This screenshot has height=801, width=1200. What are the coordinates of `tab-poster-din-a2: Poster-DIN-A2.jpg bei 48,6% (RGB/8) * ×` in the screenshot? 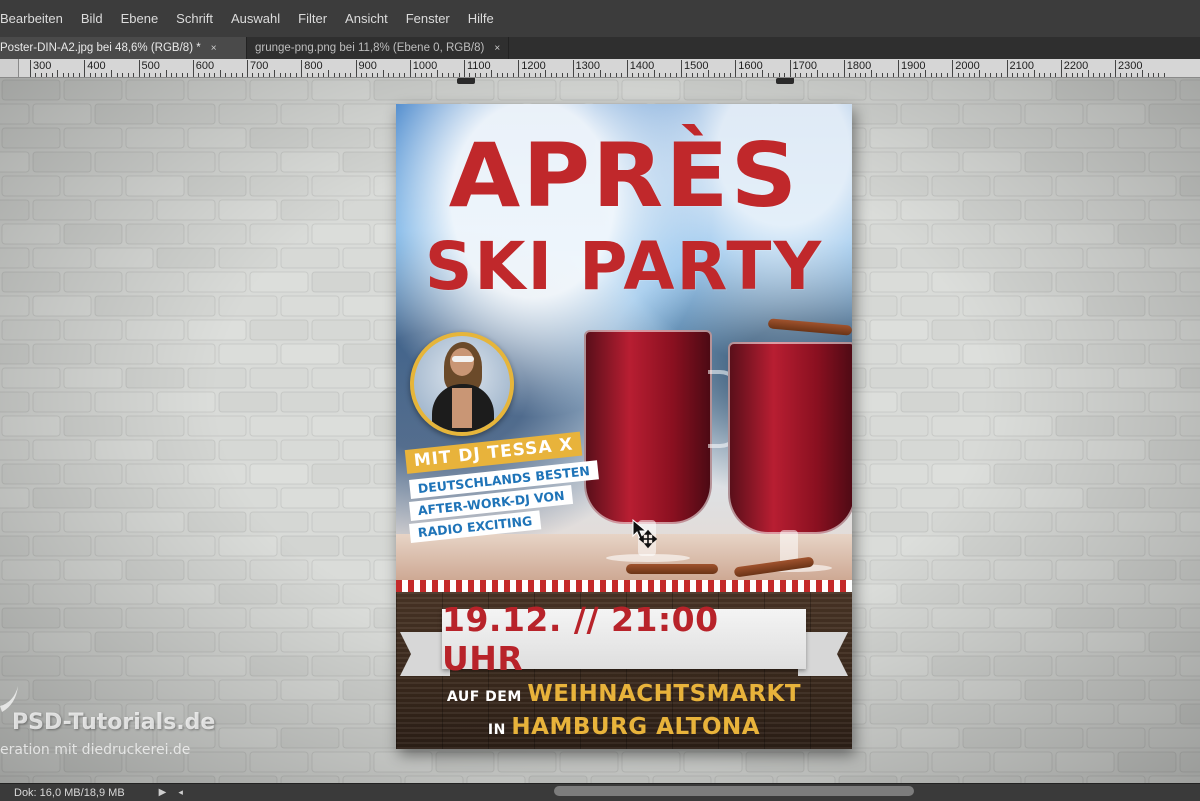 It's located at (123, 48).